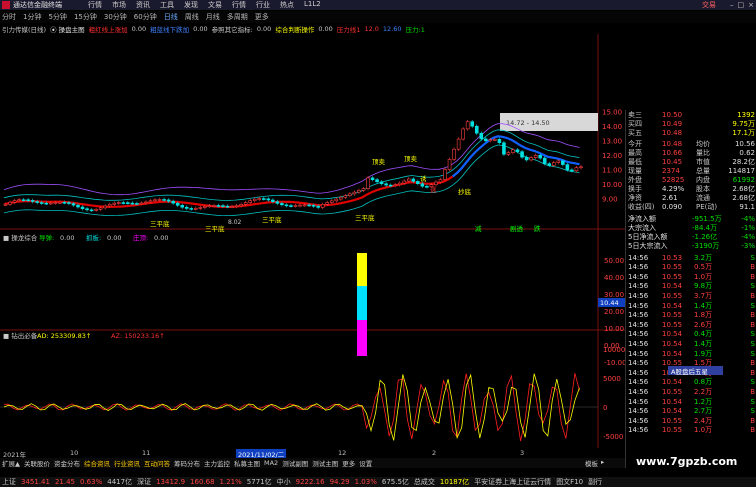 The height and width of the screenshot is (487, 756). Describe the element at coordinates (672, 143) in the screenshot. I see `quote-value: 10.48` at that location.